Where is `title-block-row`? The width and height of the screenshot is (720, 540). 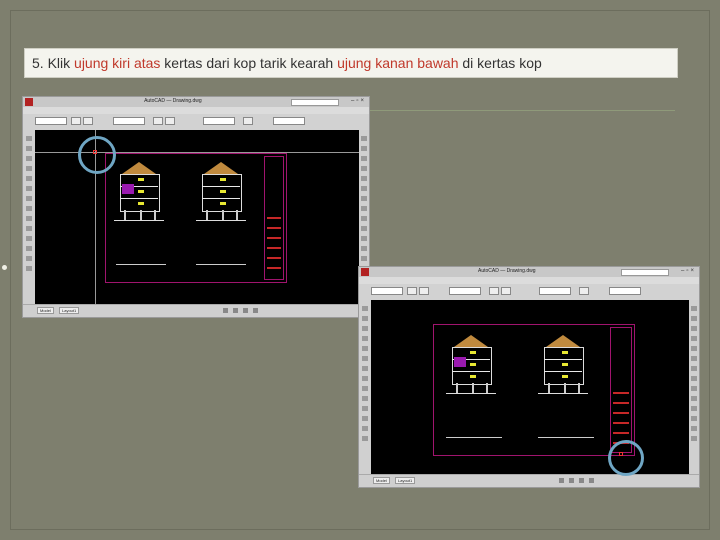
title-block-row is located at coordinates (621, 393).